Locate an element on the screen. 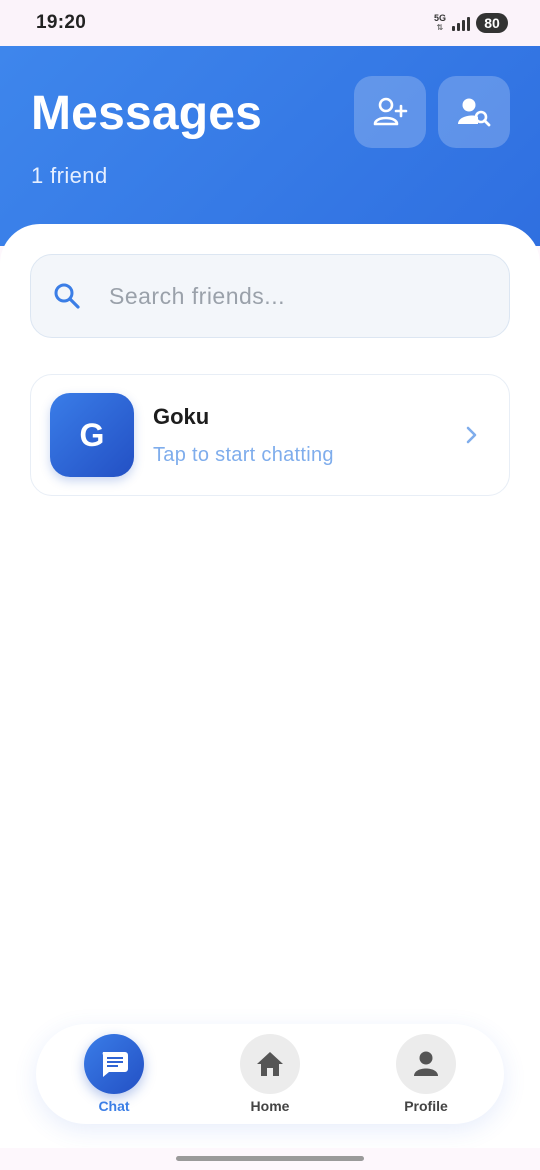 The height and width of the screenshot is (1170, 540). data-arrows-icon: ⇅ is located at coordinates (440, 27).